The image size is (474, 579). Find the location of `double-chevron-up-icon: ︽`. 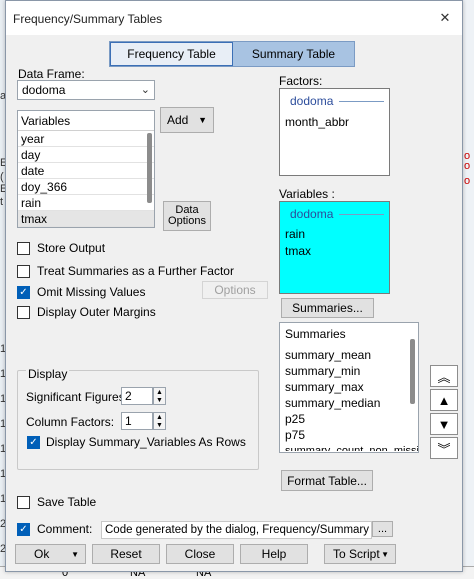

double-chevron-up-icon: ︽ is located at coordinates (444, 377).